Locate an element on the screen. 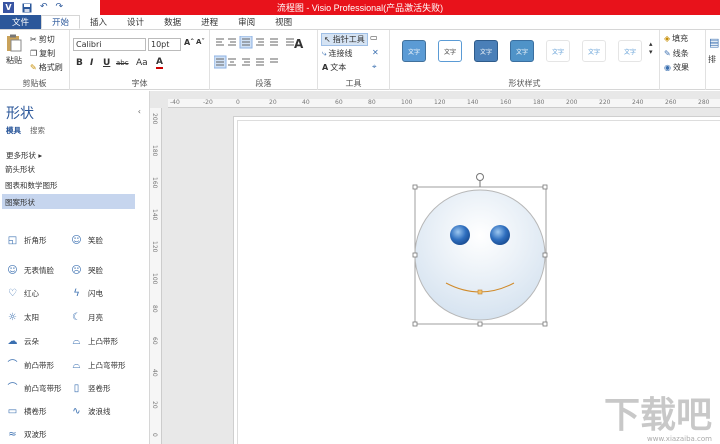 Image resolution: width=720 pixels, height=444 pixels. effects-button: ◉ 效果 is located at coordinates (676, 67).